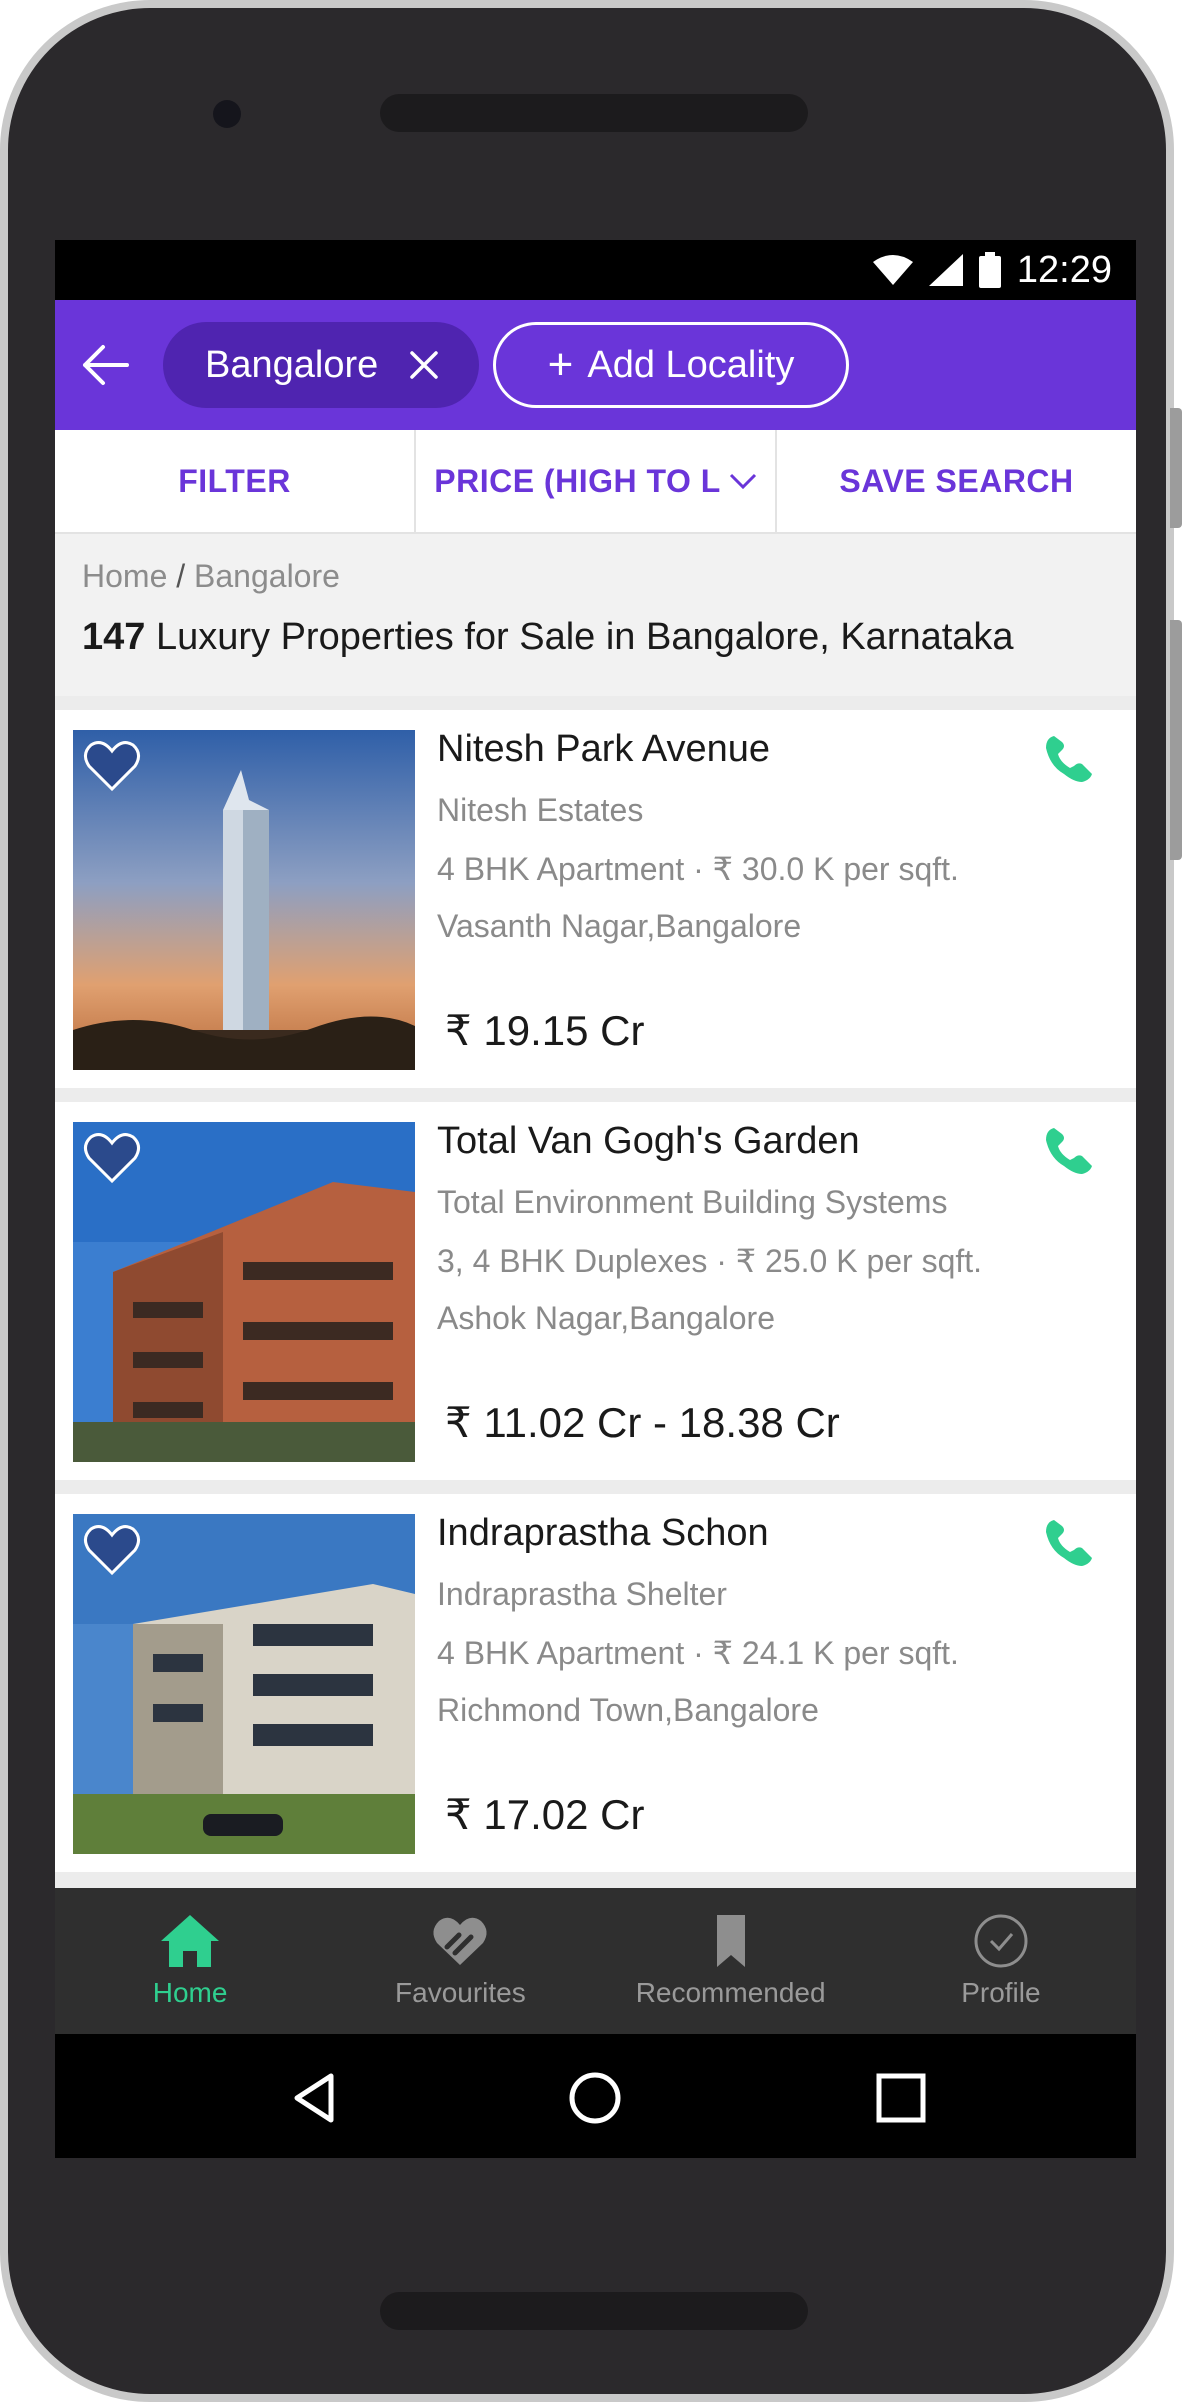 The height and width of the screenshot is (2406, 1184). I want to click on back-triangle-icon, so click(315, 2098).